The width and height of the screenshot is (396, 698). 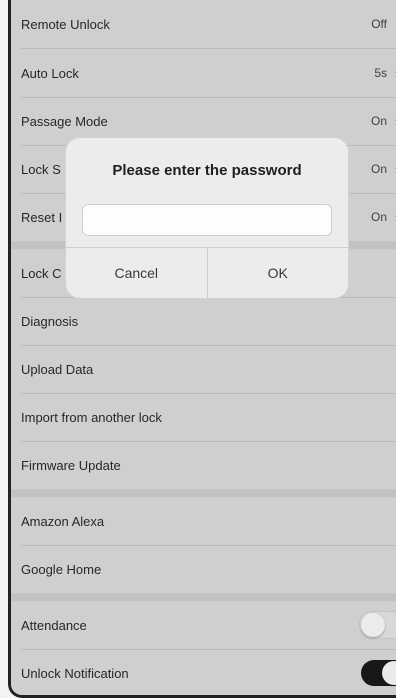 I want to click on dialog-title: Please enter the password, so click(x=207, y=170).